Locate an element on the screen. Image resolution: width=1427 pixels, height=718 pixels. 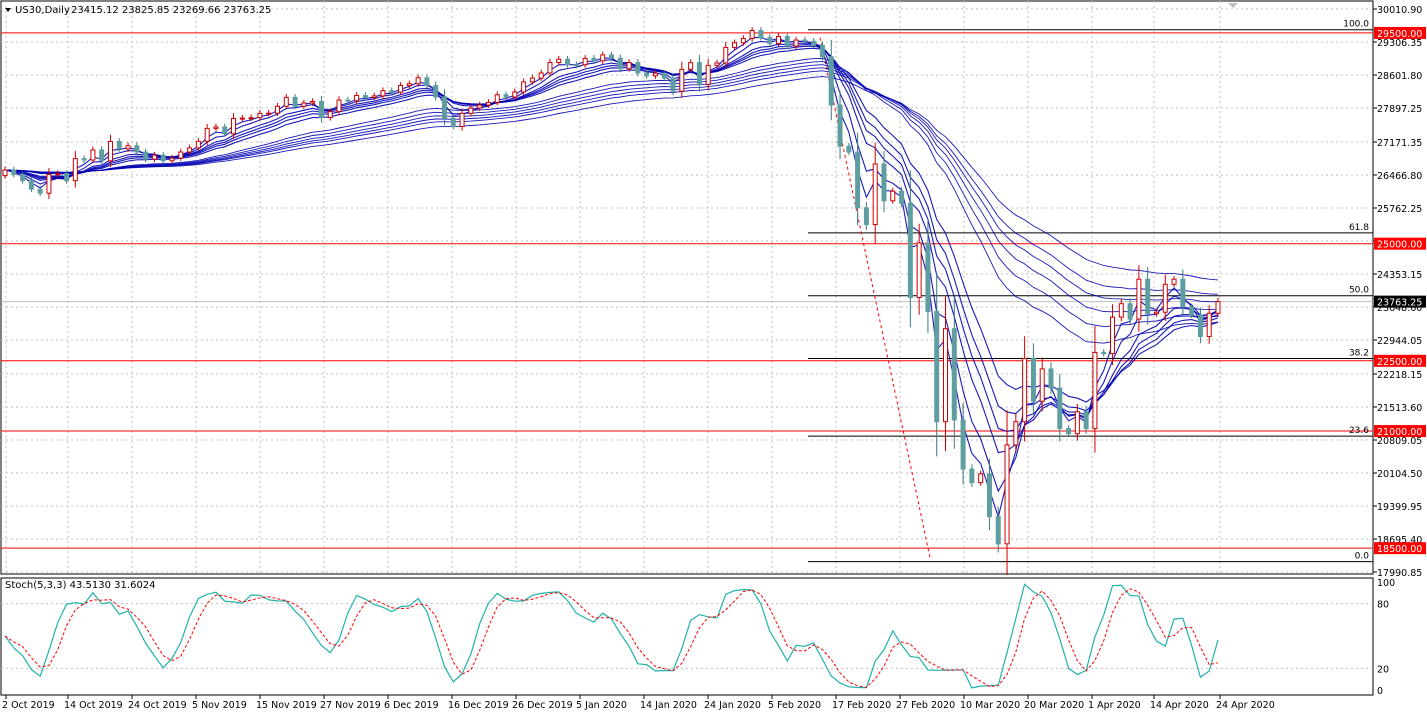
fib-level-label: 61.8 is located at coordinates (1359, 228).